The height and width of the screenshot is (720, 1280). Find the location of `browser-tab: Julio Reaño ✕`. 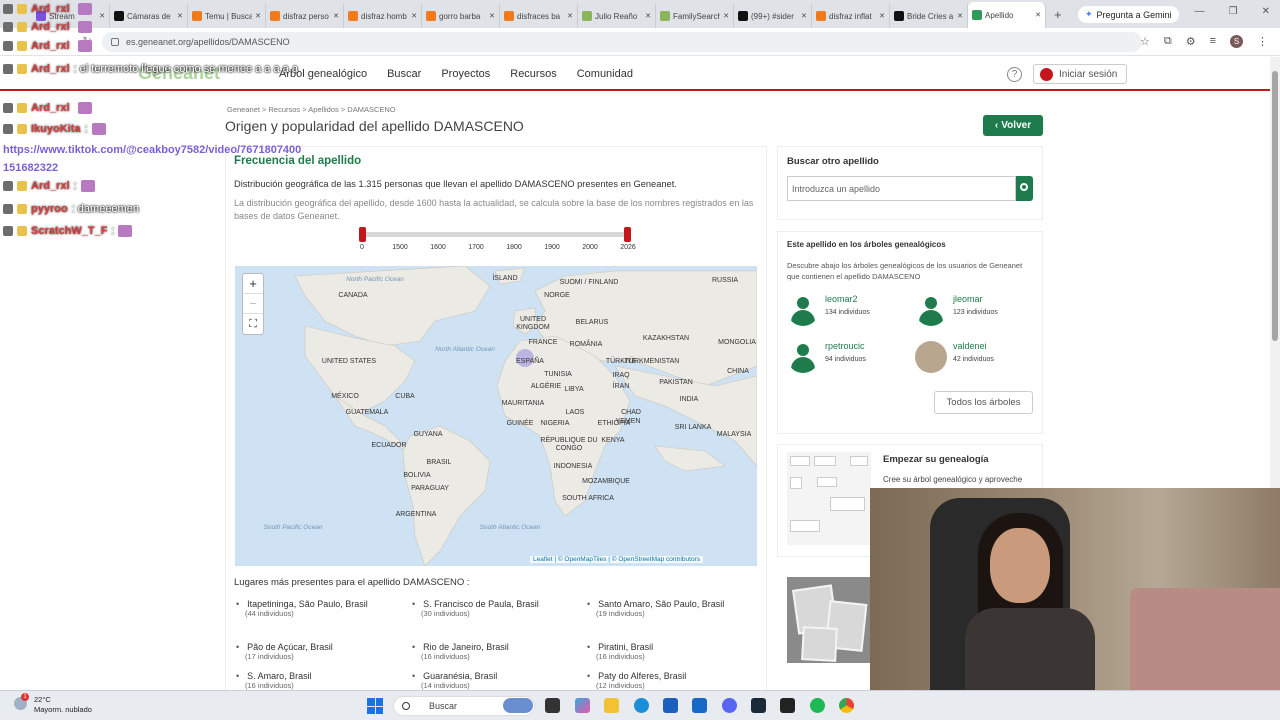

browser-tab: Julio Reaño ✕ is located at coordinates (617, 16).